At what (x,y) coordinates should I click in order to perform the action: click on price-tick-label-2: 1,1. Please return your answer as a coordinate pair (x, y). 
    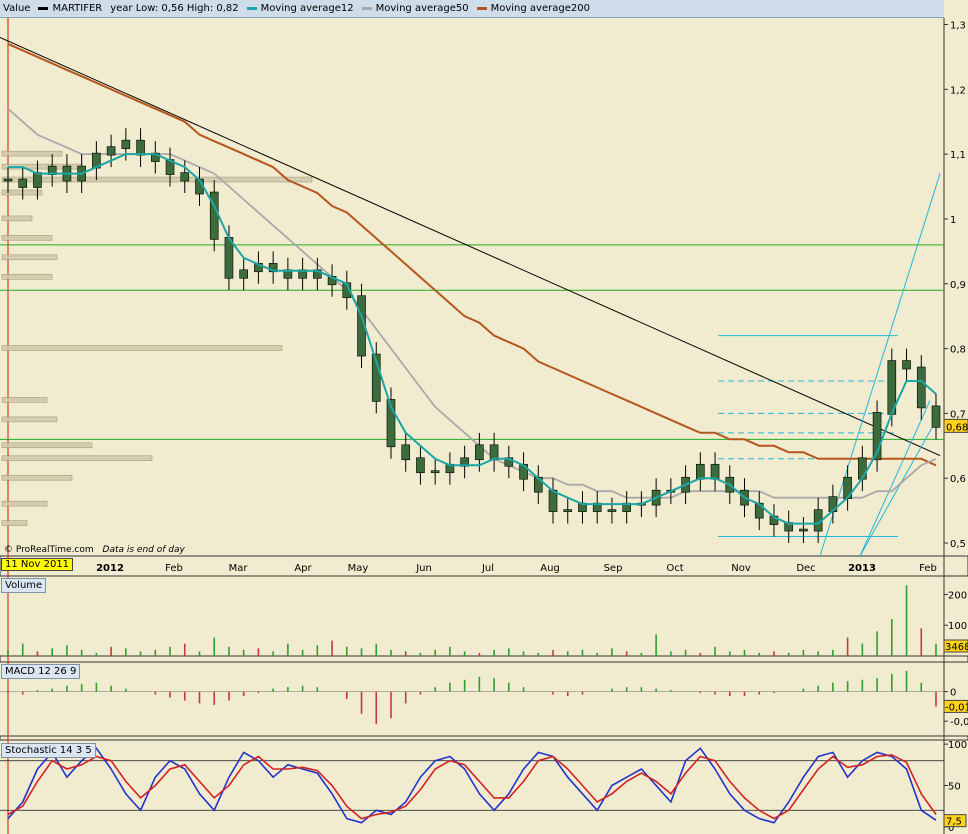
    Looking at the image, I should click on (958, 155).